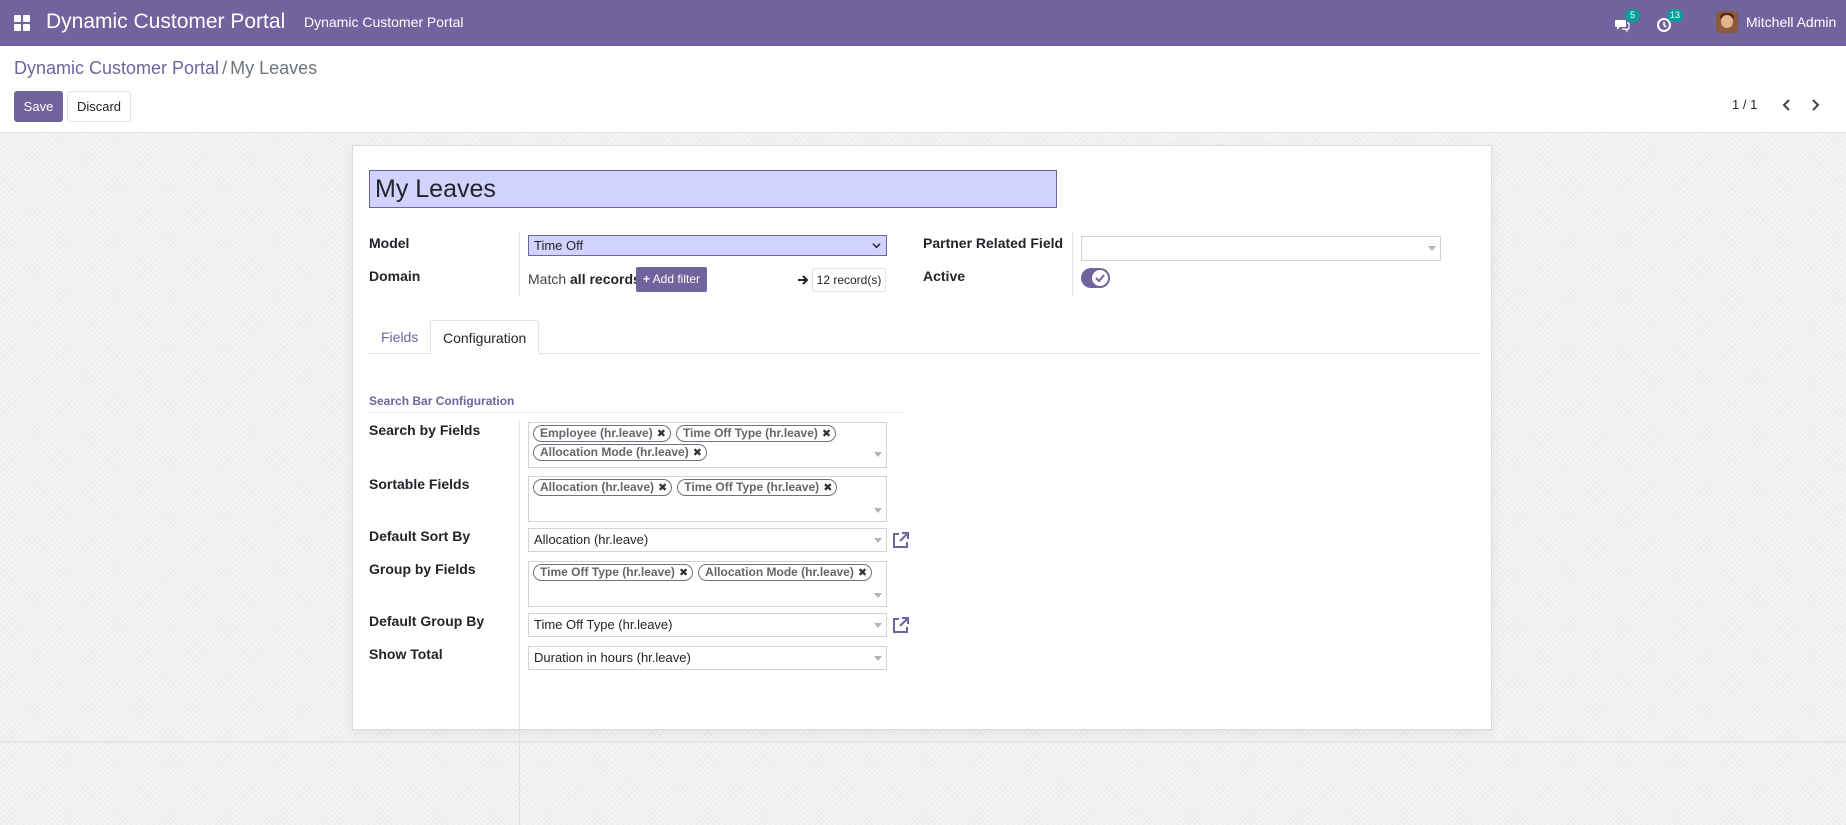 The image size is (1846, 825). Describe the element at coordinates (1261, 248) in the screenshot. I see `partner-related-field-select` at that location.